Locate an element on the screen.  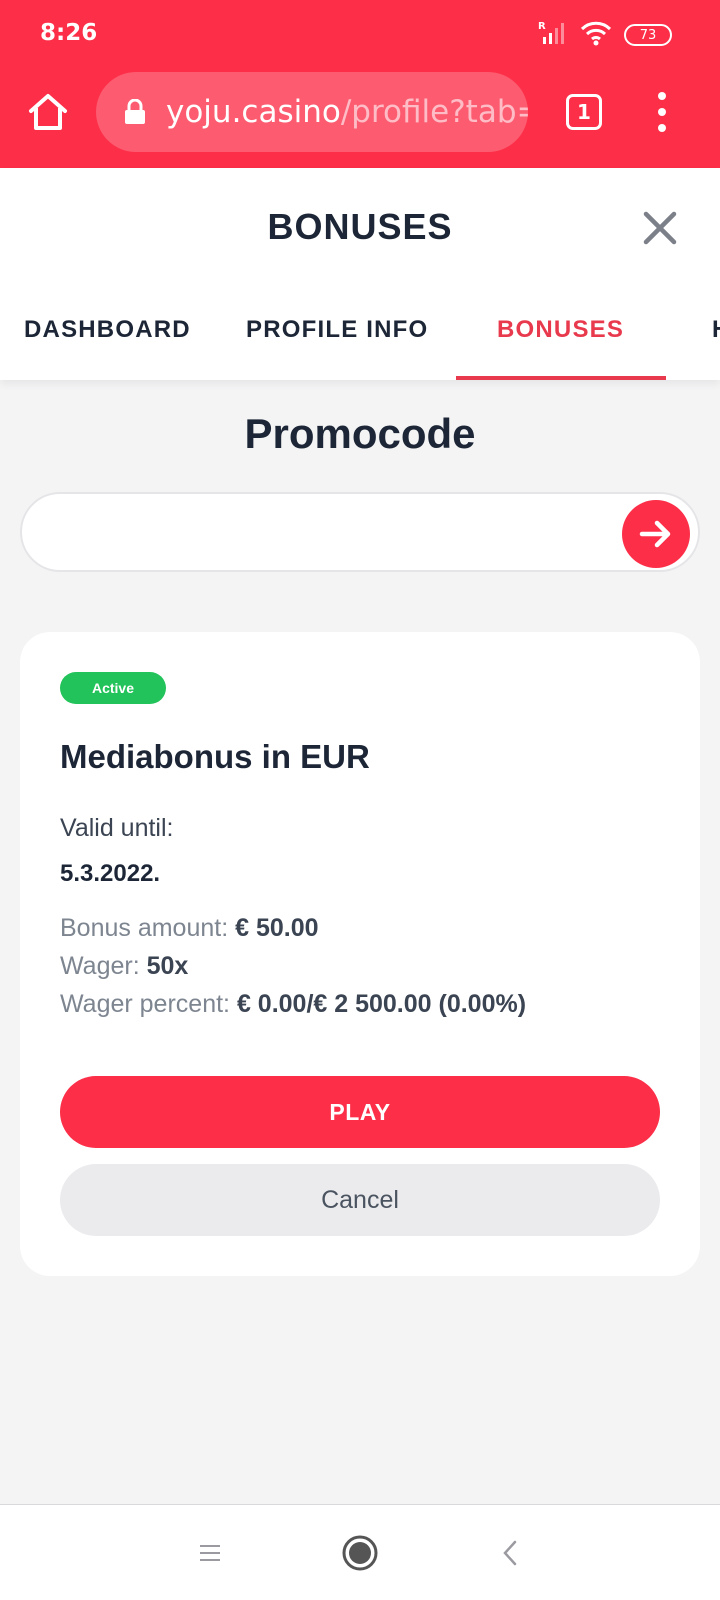
wifi-icon is located at coordinates (596, 35).